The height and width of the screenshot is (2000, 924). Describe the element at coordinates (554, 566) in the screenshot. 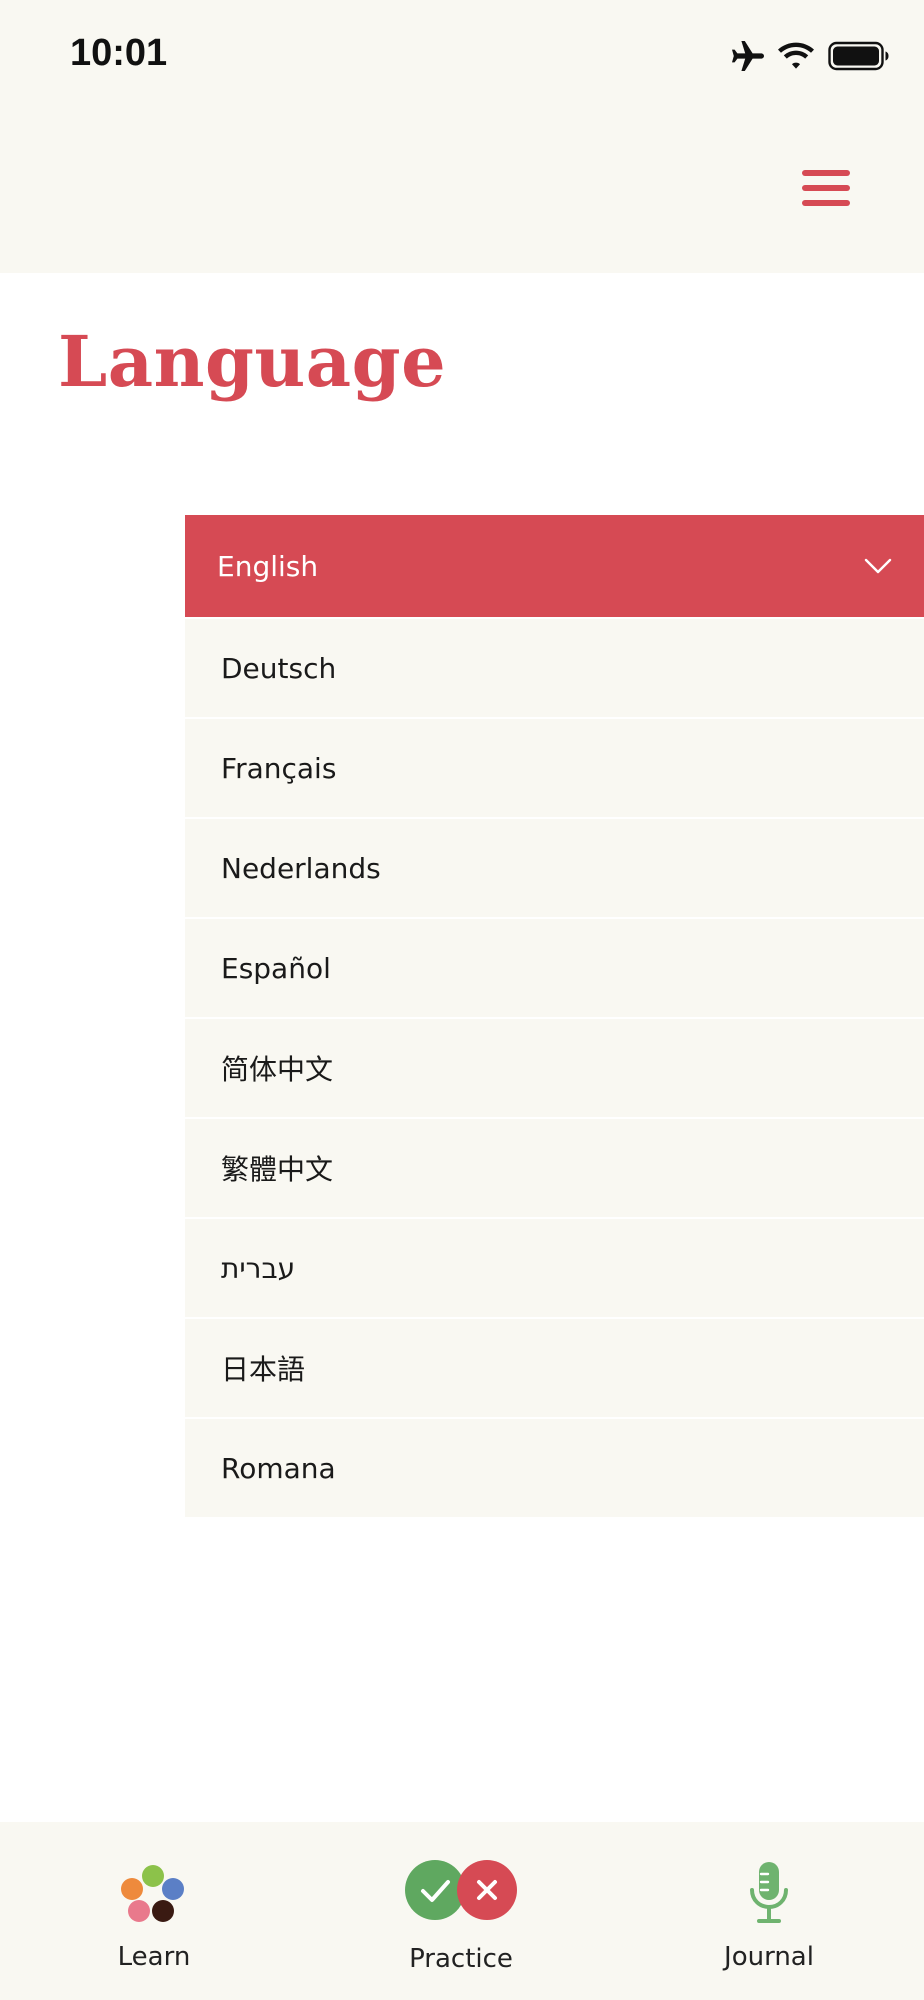

I see `language-dropdown-selected: English` at that location.